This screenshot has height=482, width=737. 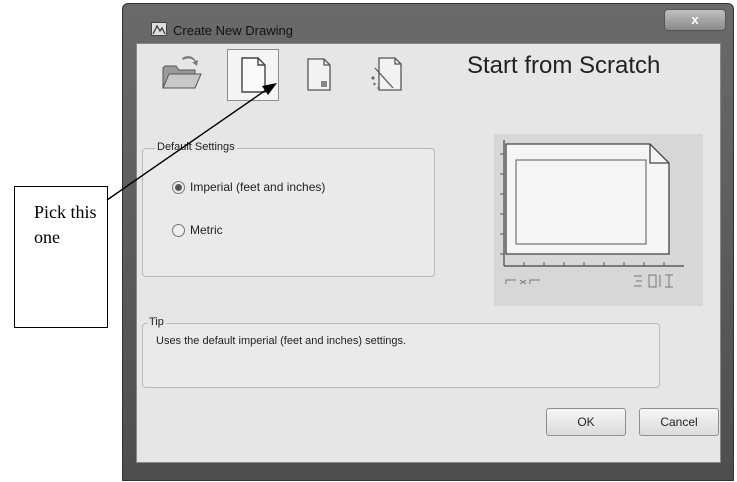 I want to click on template-page-icon, so click(x=319, y=74).